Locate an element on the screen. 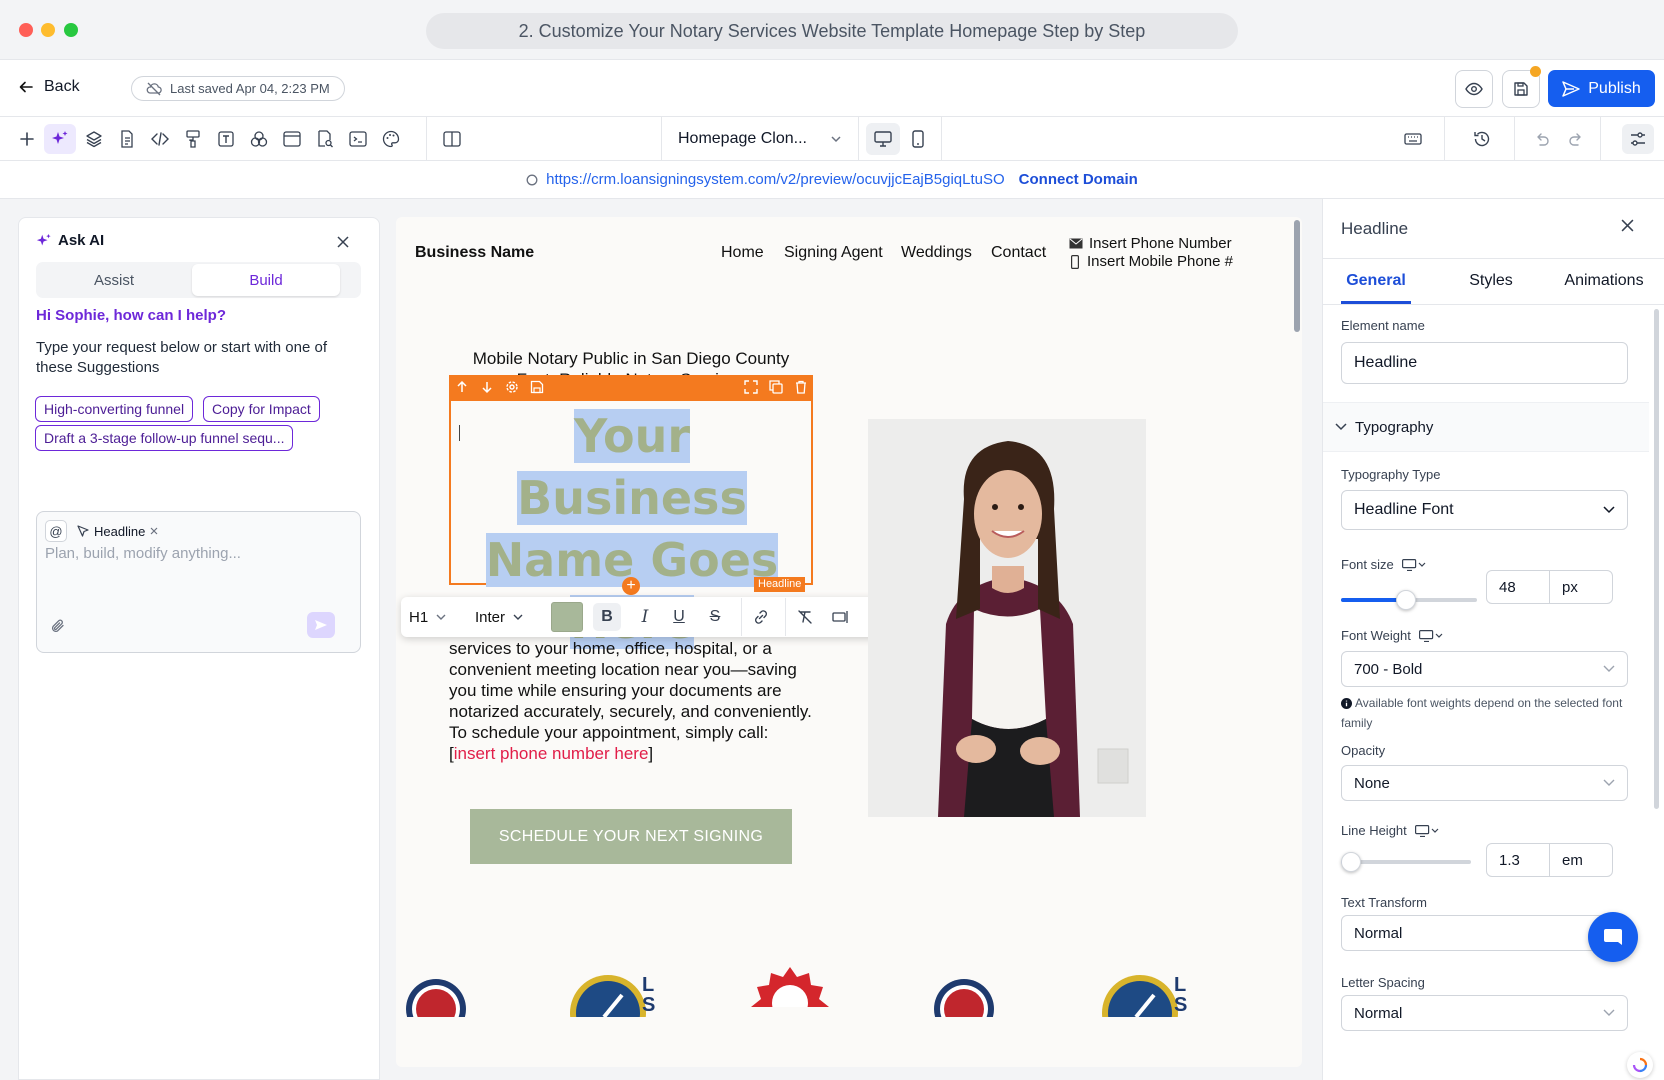 The image size is (1664, 1080). paint-roller-icon is located at coordinates (193, 139).